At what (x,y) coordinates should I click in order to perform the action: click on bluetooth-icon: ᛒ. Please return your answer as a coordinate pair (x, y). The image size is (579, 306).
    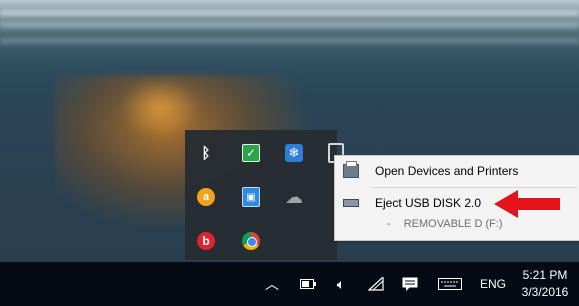
    Looking at the image, I should click on (206, 153).